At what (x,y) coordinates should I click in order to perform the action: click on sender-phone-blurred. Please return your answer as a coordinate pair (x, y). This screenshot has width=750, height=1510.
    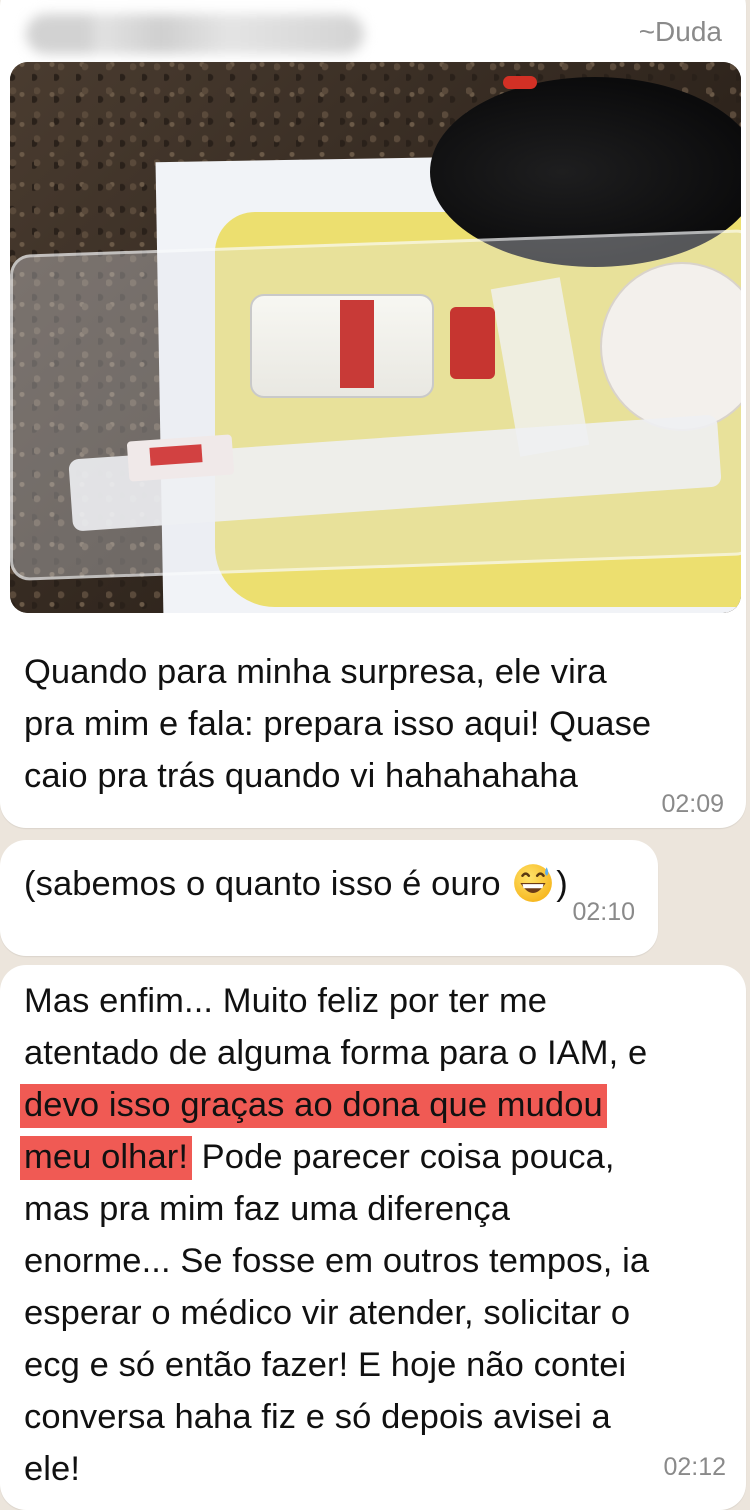
    Looking at the image, I should click on (195, 34).